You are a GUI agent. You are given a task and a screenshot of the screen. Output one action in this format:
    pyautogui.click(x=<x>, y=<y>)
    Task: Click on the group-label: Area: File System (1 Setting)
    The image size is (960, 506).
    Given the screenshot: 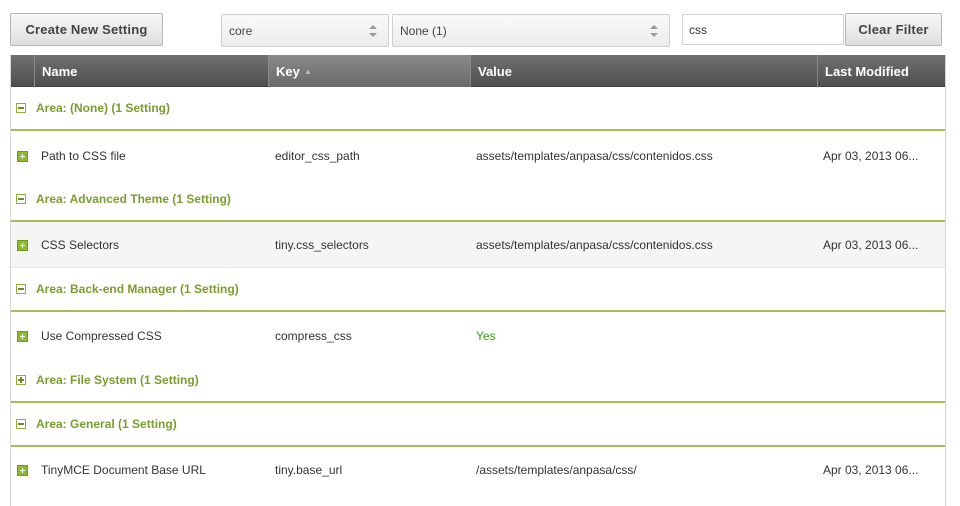 What is the action you would take?
    pyautogui.click(x=117, y=380)
    